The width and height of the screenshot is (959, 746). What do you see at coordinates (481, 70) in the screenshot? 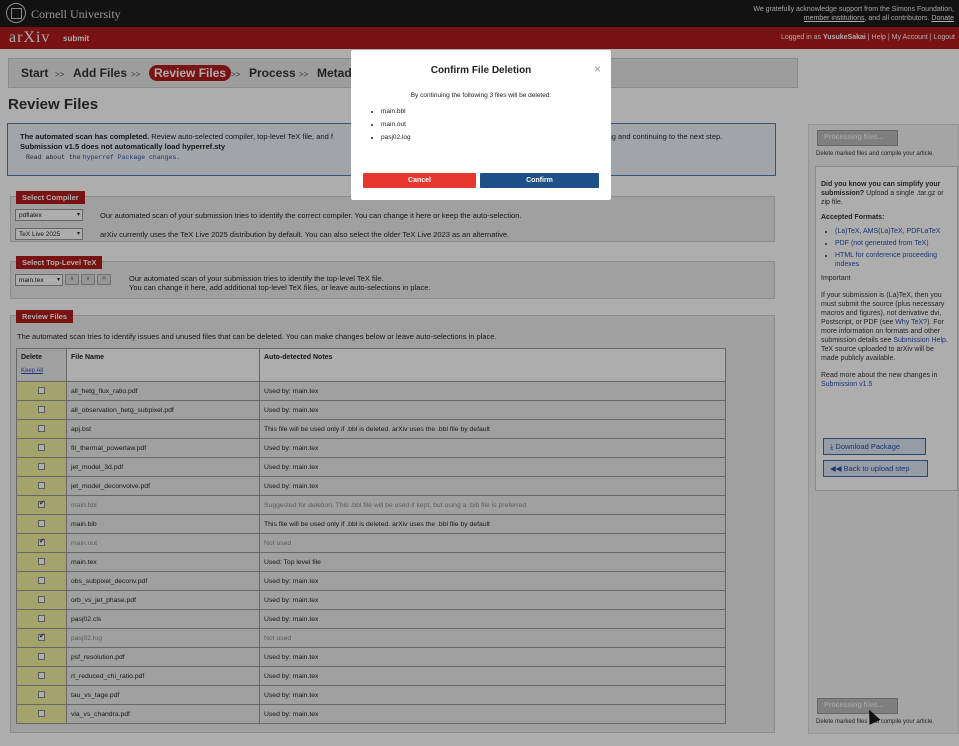
I see `modal-title: Confirm File Deletion` at bounding box center [481, 70].